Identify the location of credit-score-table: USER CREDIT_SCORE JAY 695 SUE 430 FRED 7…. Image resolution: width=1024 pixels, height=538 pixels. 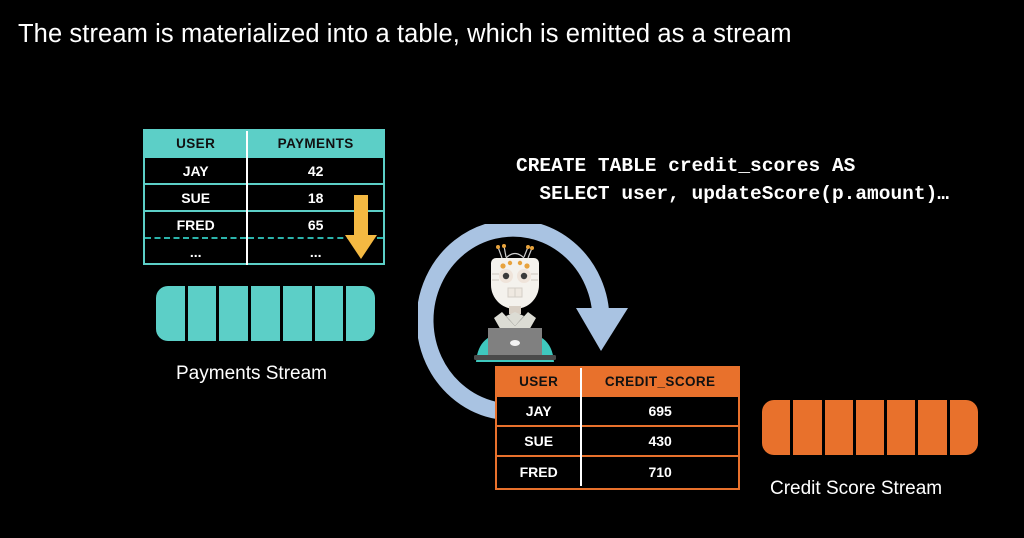
(617, 428).